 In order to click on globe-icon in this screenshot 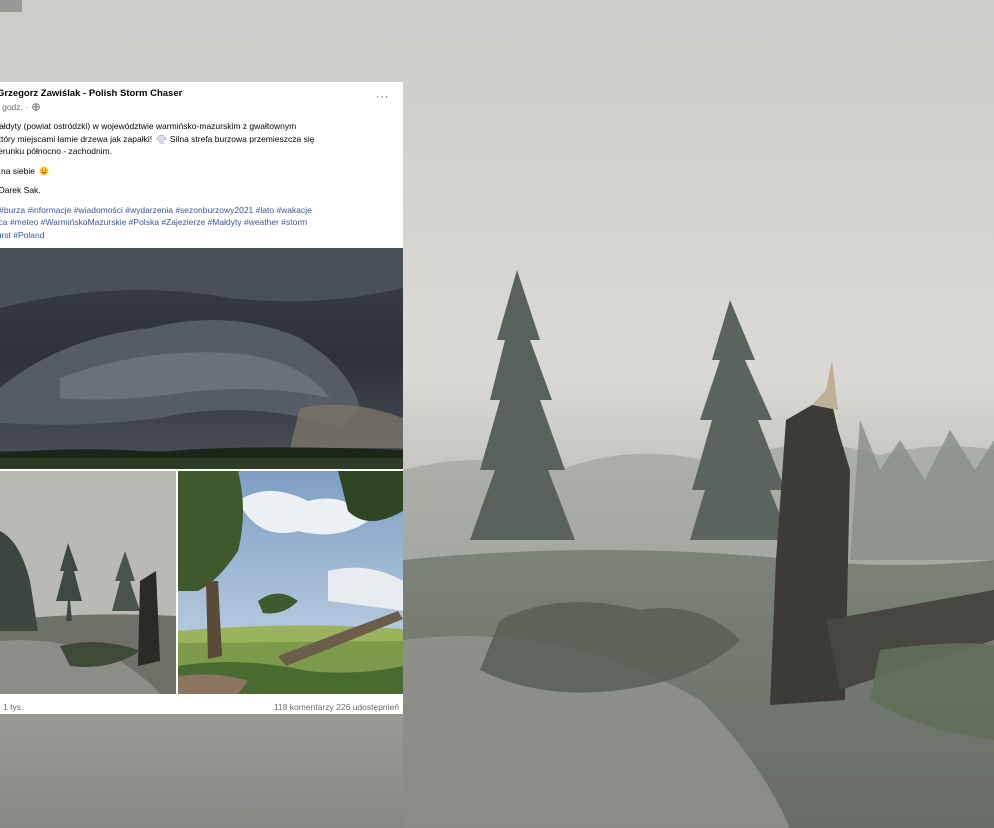, I will do `click(36, 107)`.